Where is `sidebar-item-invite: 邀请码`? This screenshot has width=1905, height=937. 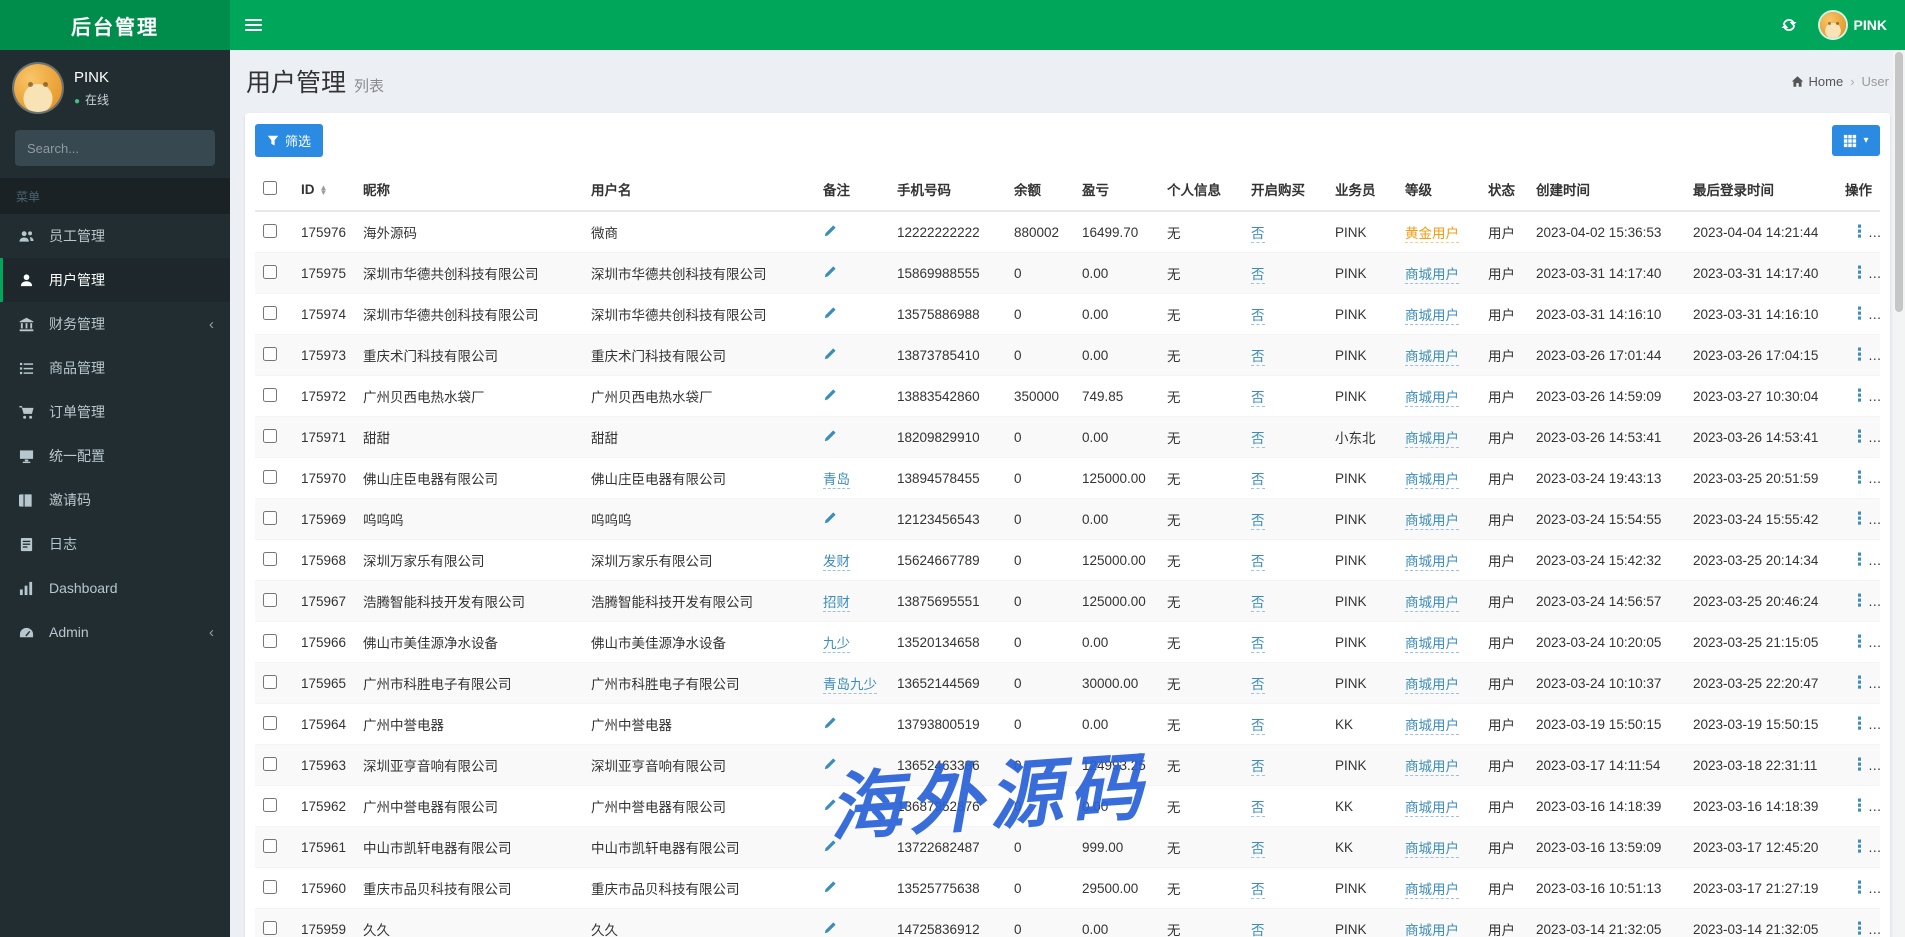 sidebar-item-invite: 邀请码 is located at coordinates (115, 500).